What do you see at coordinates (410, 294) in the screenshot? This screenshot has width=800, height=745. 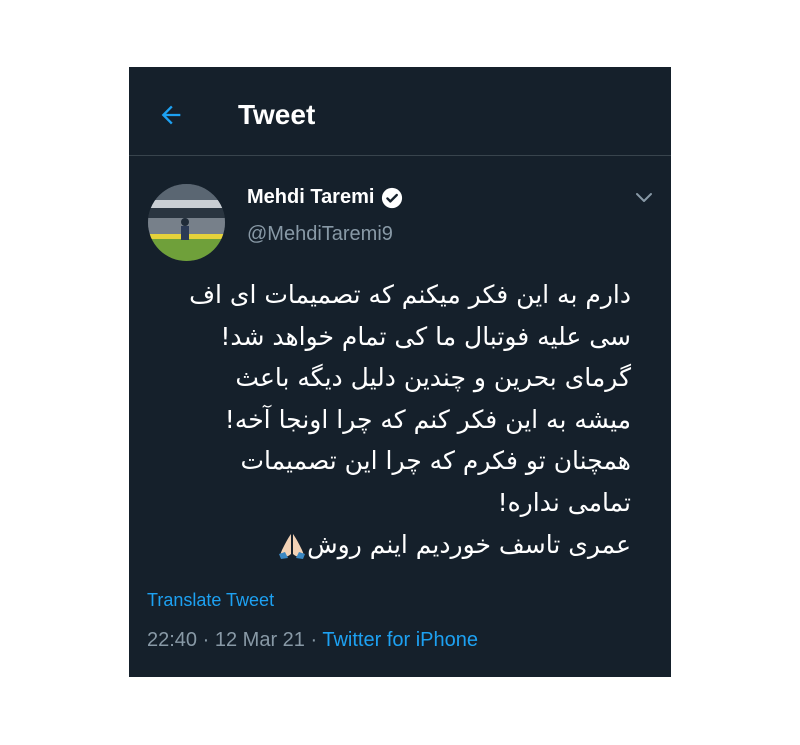 I see `tweet-line: دارم به این فکر میکنم که تصمیمات ای اف` at bounding box center [410, 294].